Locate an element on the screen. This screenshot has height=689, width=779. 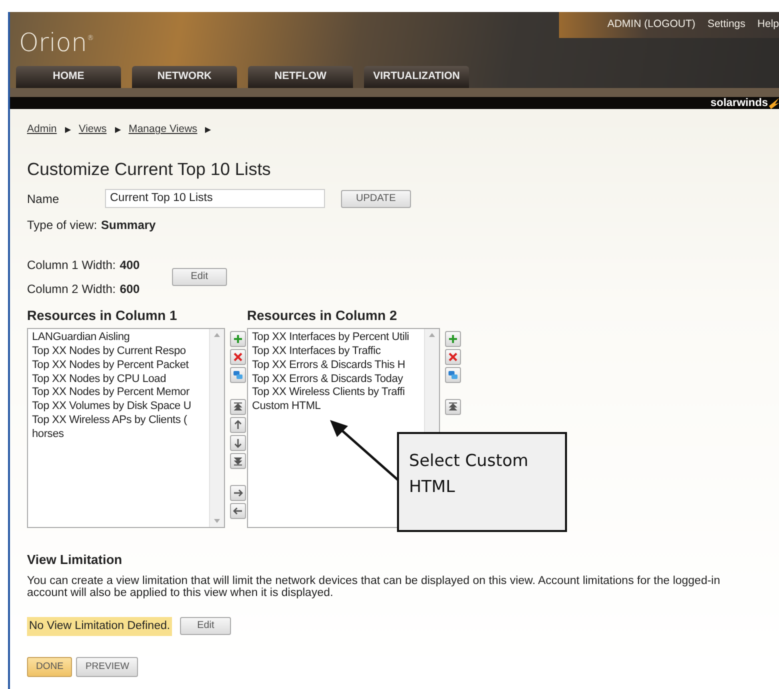
header-link: ADMIN (LOGOUT) is located at coordinates (651, 25).